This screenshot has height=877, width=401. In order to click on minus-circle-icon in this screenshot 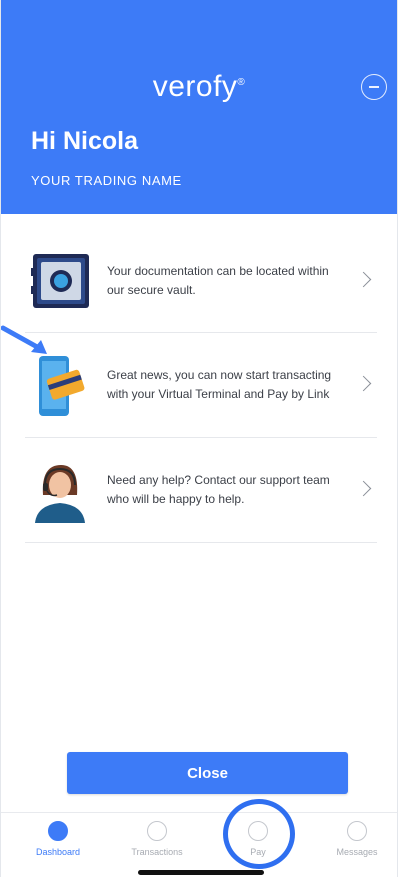, I will do `click(374, 87)`.